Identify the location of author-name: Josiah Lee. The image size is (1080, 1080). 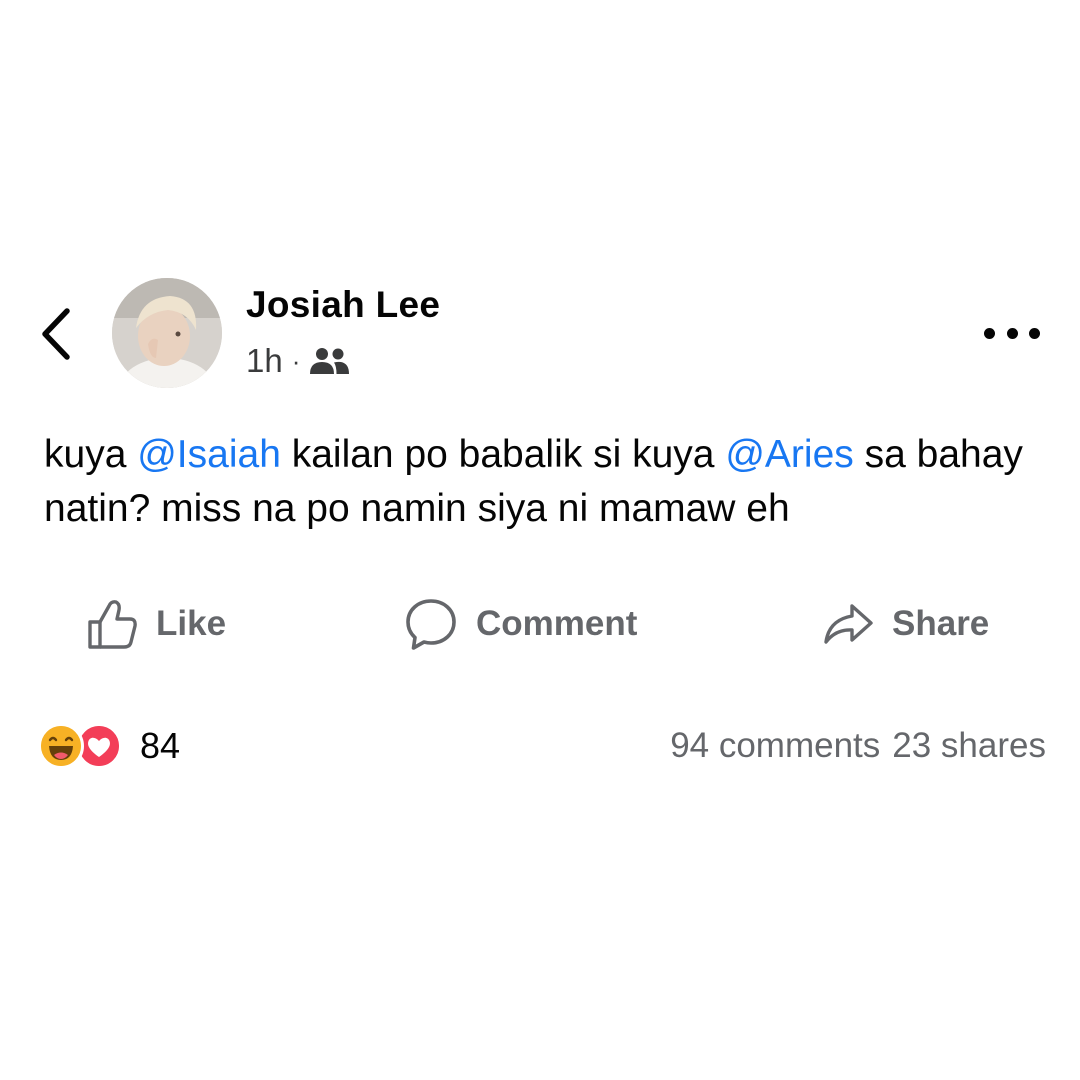
(343, 305).